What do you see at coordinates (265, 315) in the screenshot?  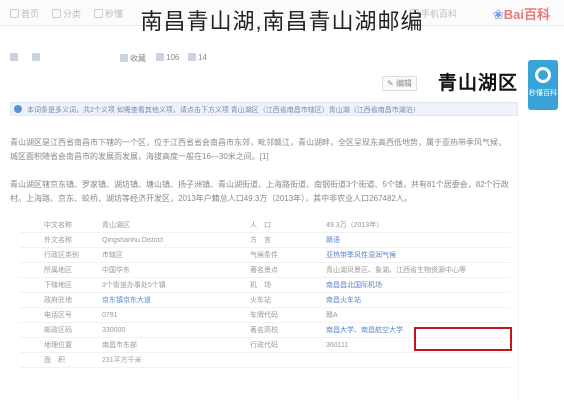 I see `table-row: 电话区号 0791 车牌代码 赣A` at bounding box center [265, 315].